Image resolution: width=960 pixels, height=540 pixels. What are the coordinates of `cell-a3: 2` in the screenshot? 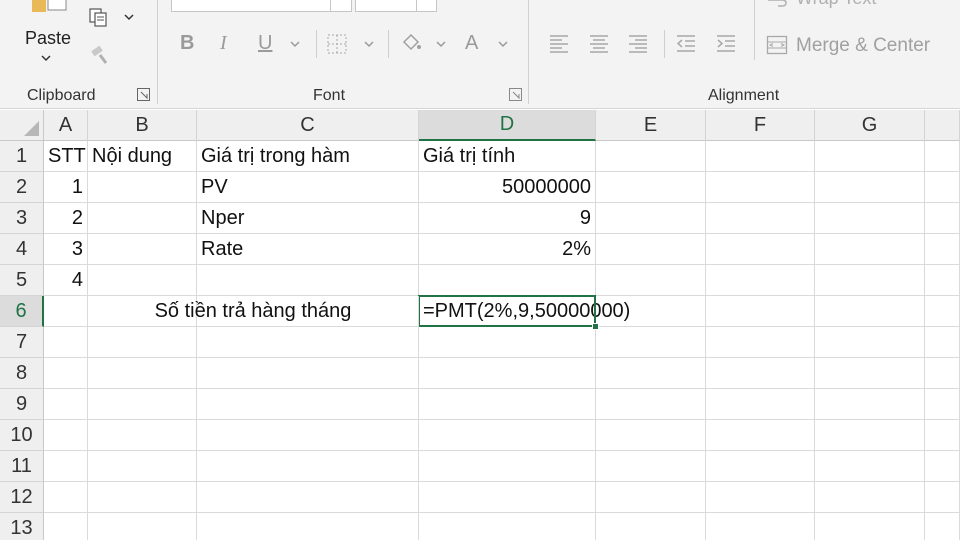 It's located at (66, 218).